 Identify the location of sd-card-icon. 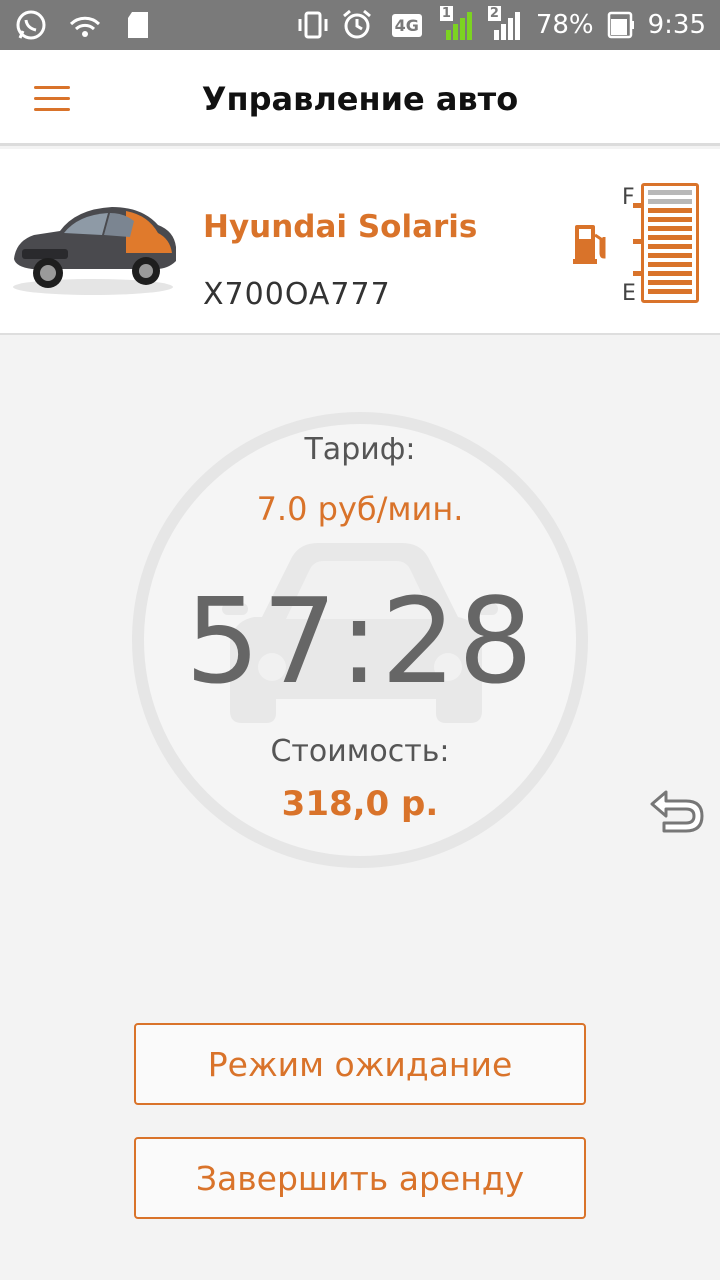
(139, 25).